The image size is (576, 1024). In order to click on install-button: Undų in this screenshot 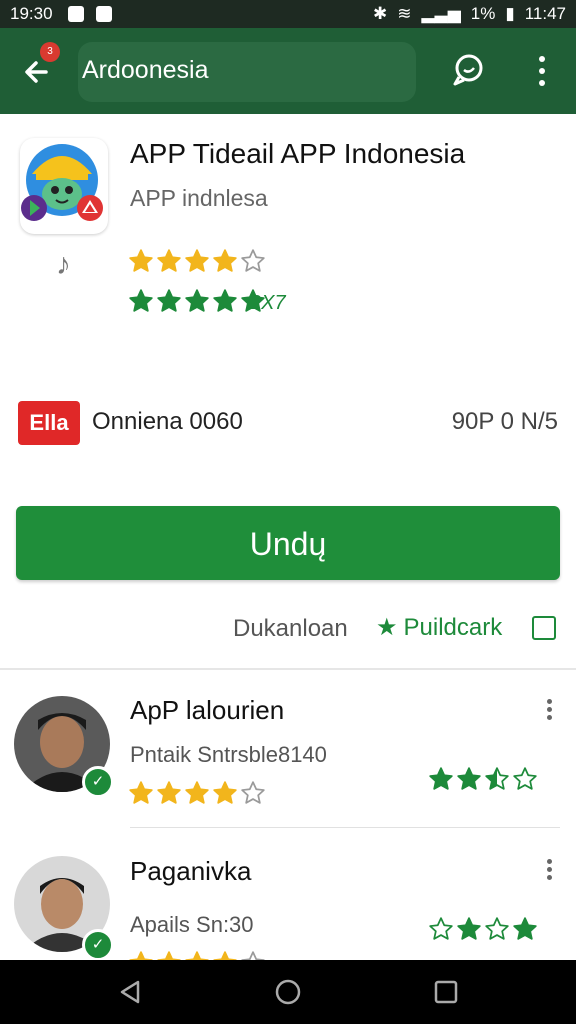, I will do `click(288, 543)`.